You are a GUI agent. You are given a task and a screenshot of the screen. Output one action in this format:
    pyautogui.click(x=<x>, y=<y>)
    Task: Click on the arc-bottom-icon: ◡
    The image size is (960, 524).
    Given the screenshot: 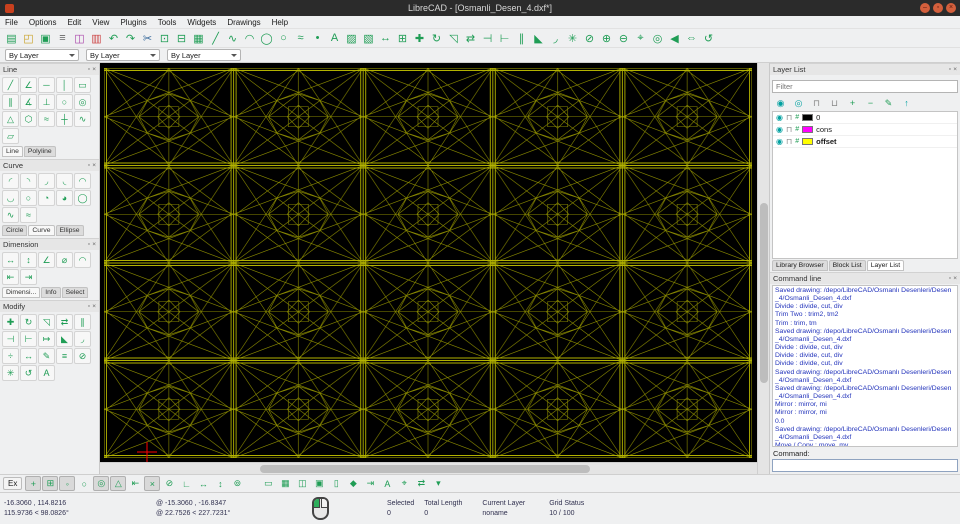 What is the action you would take?
    pyautogui.click(x=10, y=198)
    